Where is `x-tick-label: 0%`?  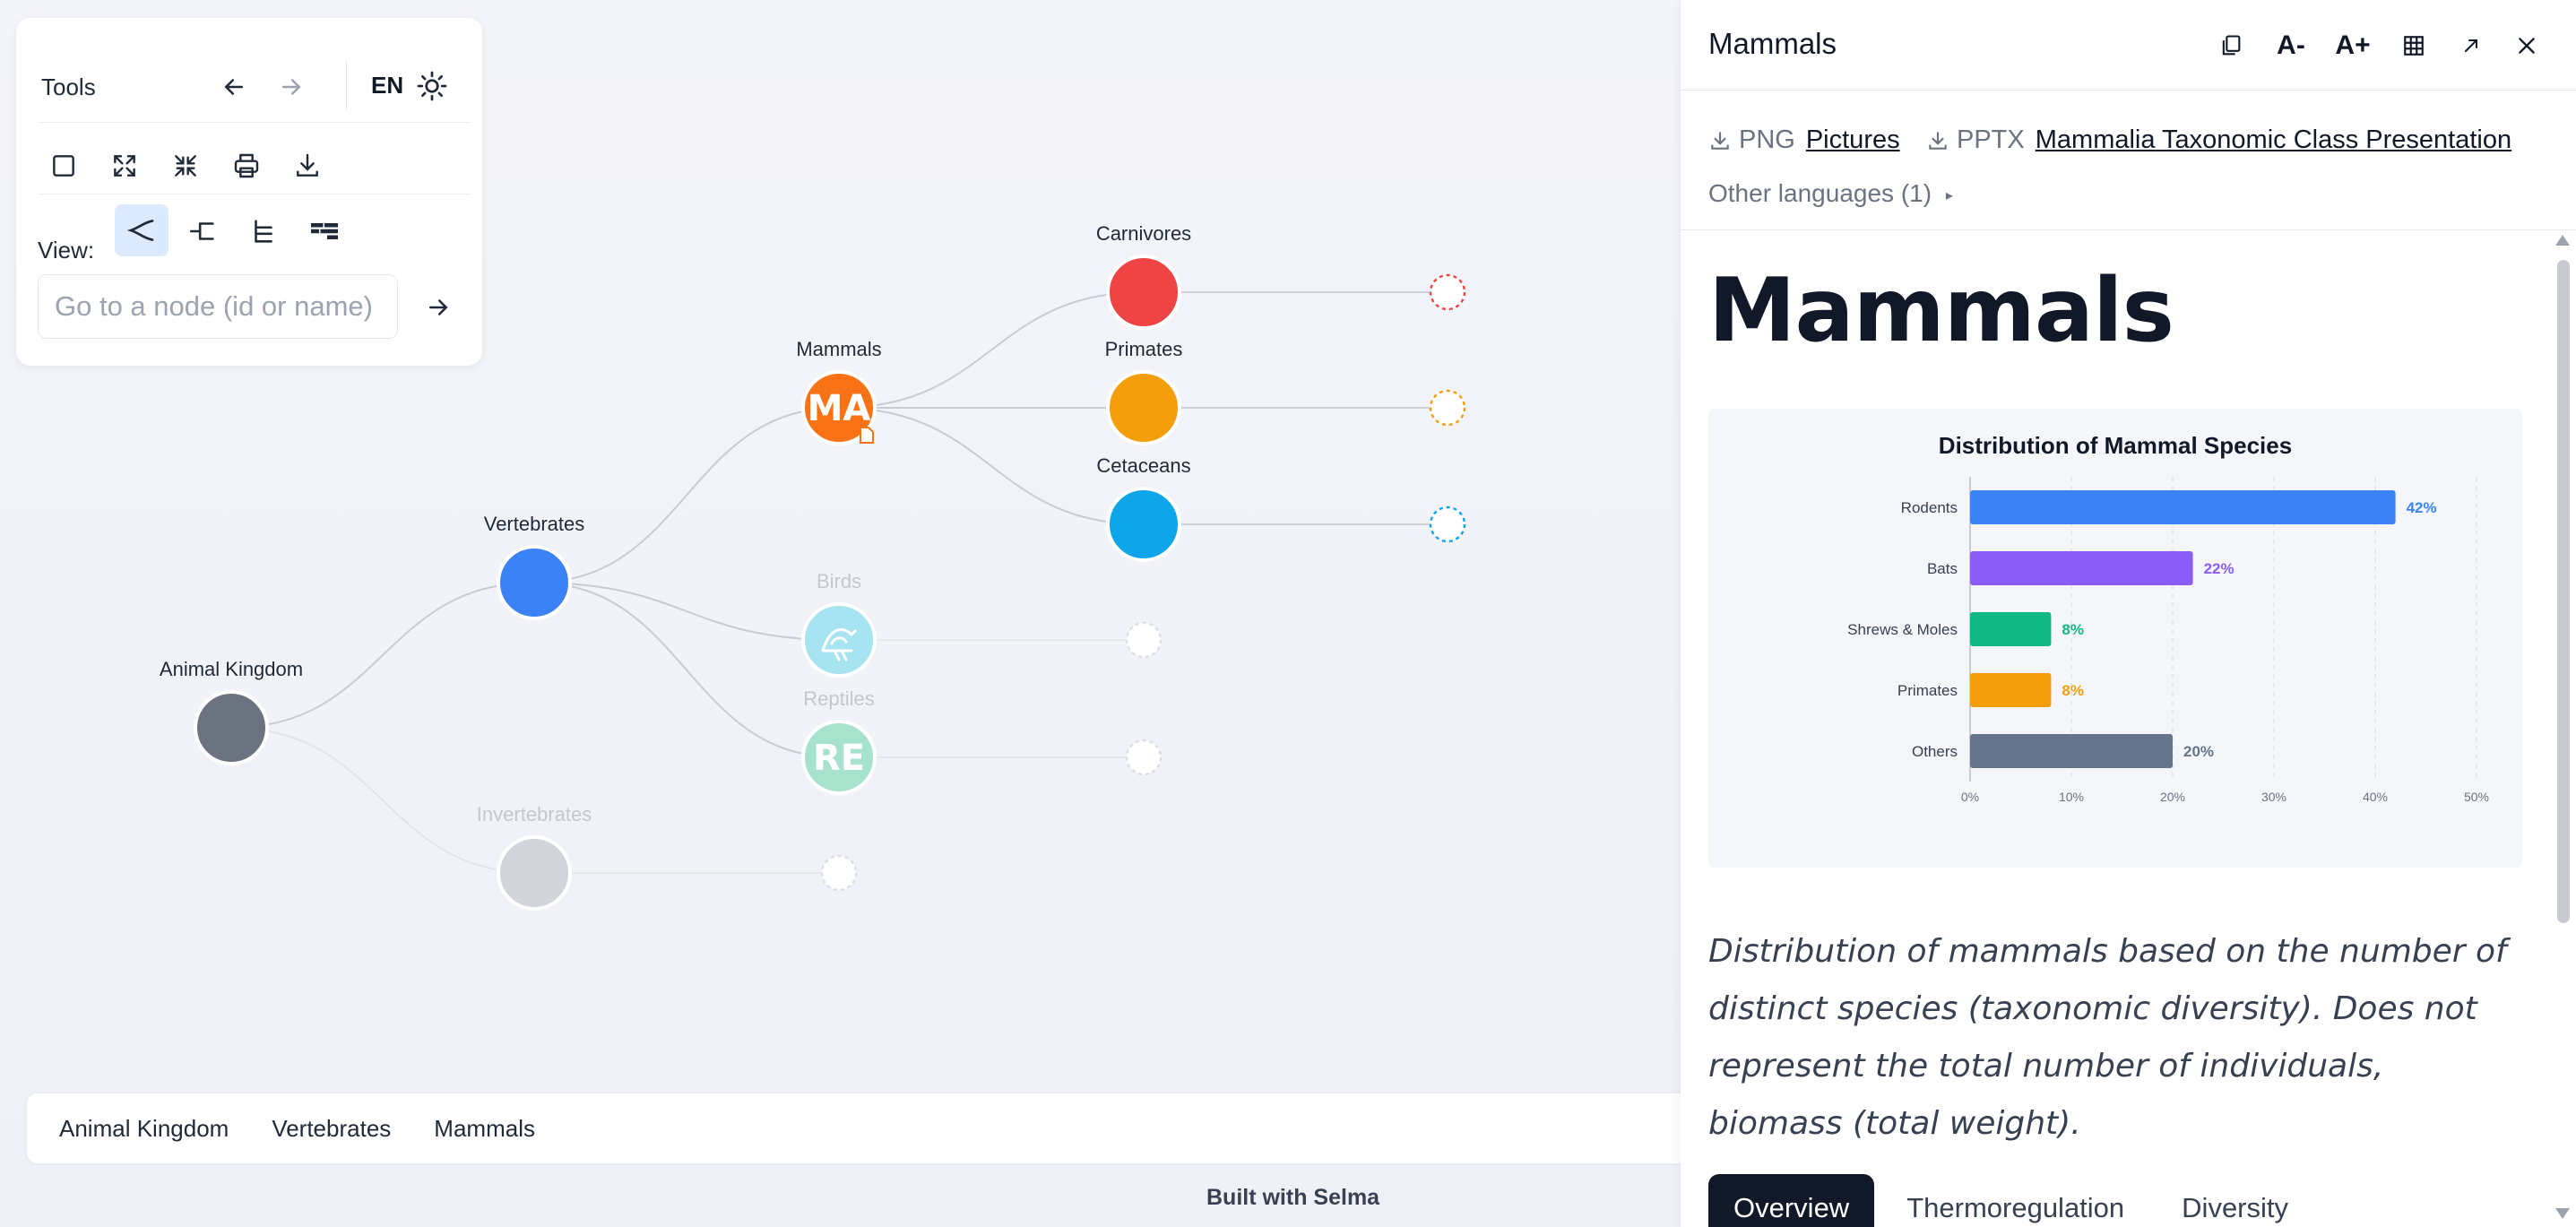 x-tick-label: 0% is located at coordinates (1970, 797).